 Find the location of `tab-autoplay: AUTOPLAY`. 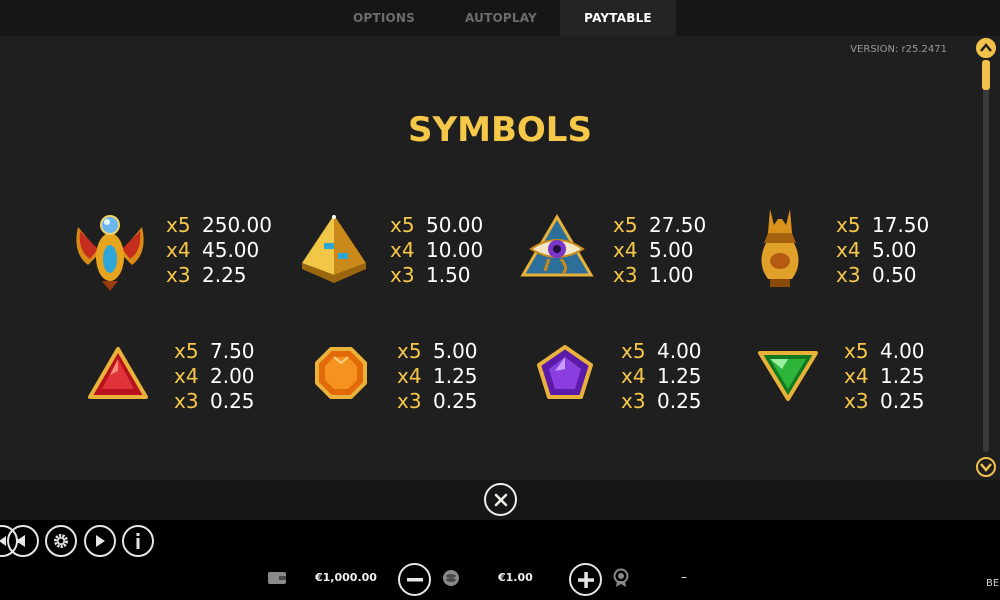

tab-autoplay: AUTOPLAY is located at coordinates (501, 18).